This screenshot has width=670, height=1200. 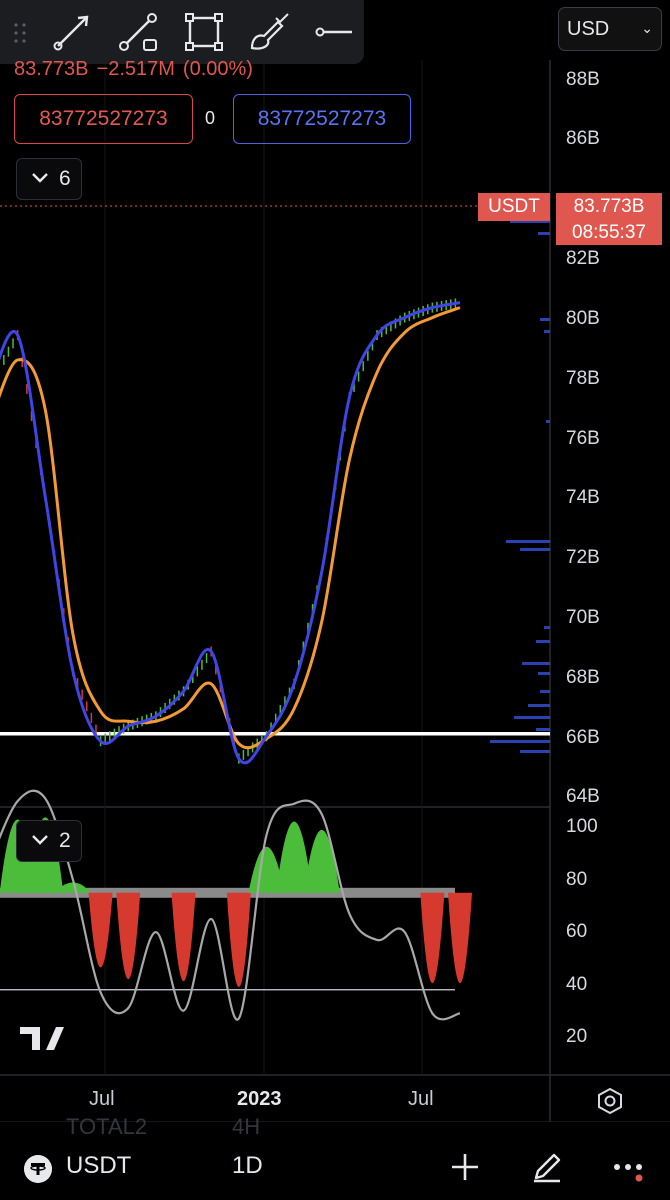 What do you see at coordinates (98, 1166) in the screenshot?
I see `symbol-name: USDT` at bounding box center [98, 1166].